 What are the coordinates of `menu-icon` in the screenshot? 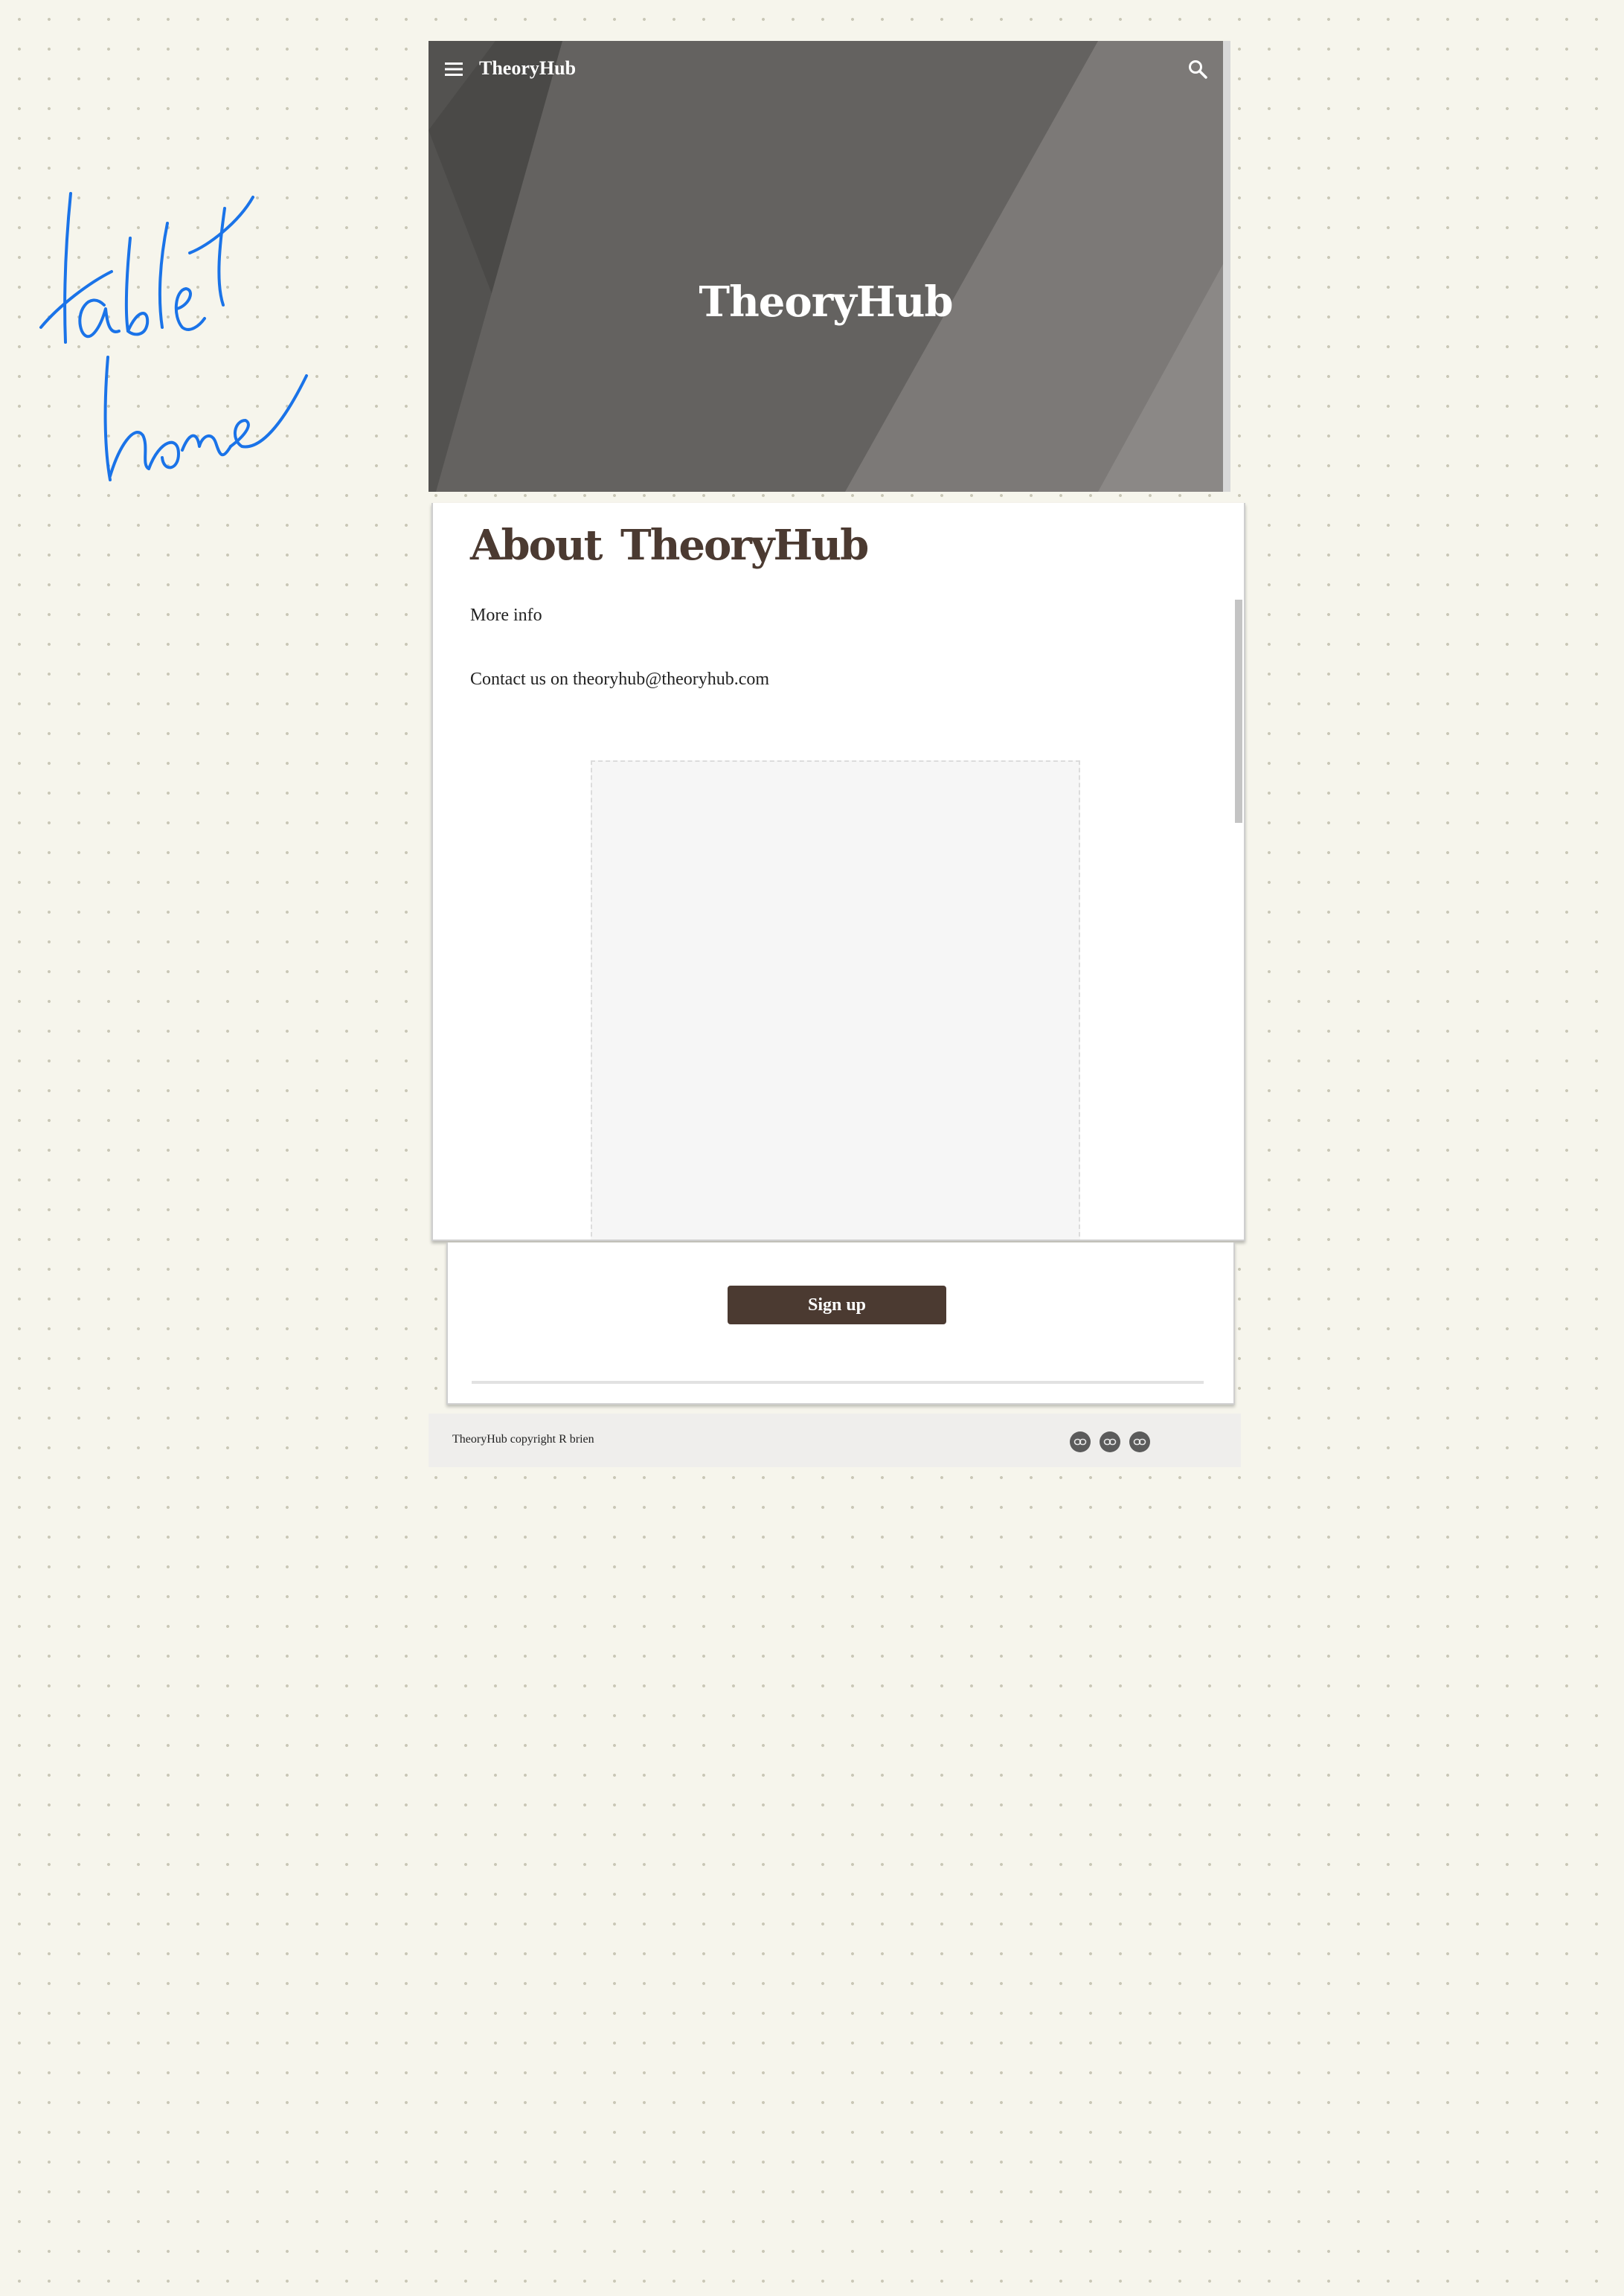 It's located at (454, 69).